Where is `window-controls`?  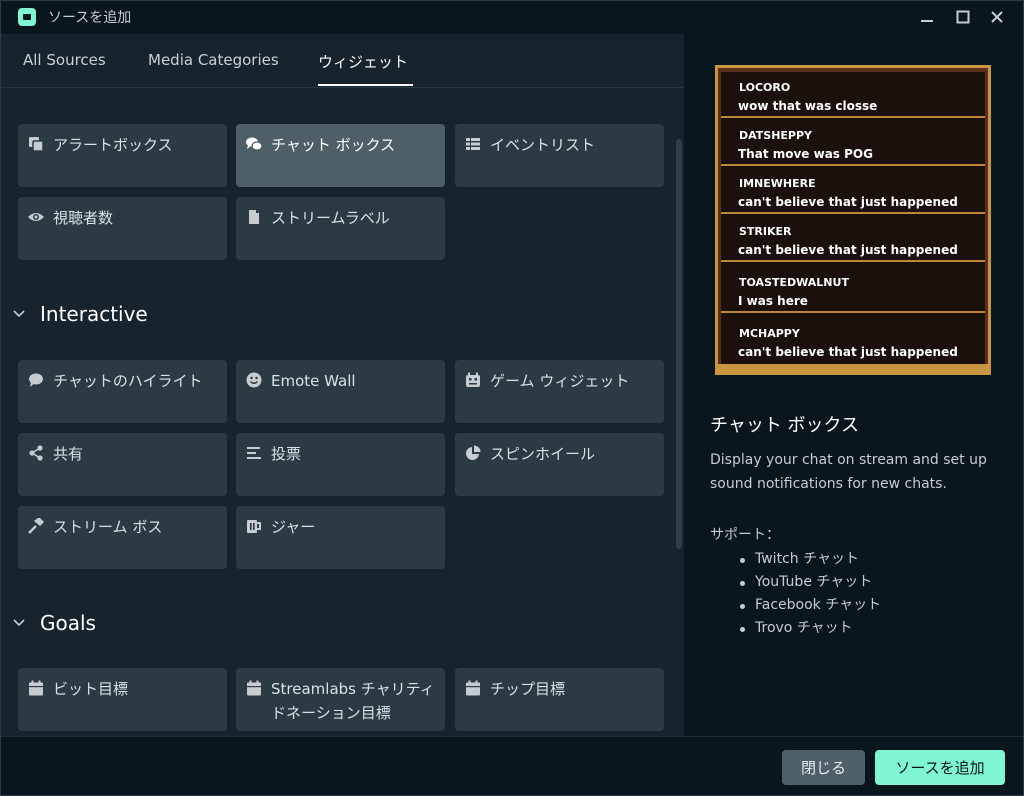 window-controls is located at coordinates (967, 17).